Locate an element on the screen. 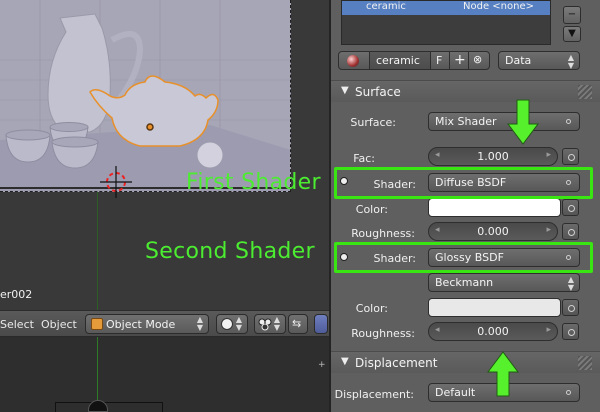 Image resolution: width=600 pixels, height=412 pixels. arrow-up-icon is located at coordinates (503, 374).